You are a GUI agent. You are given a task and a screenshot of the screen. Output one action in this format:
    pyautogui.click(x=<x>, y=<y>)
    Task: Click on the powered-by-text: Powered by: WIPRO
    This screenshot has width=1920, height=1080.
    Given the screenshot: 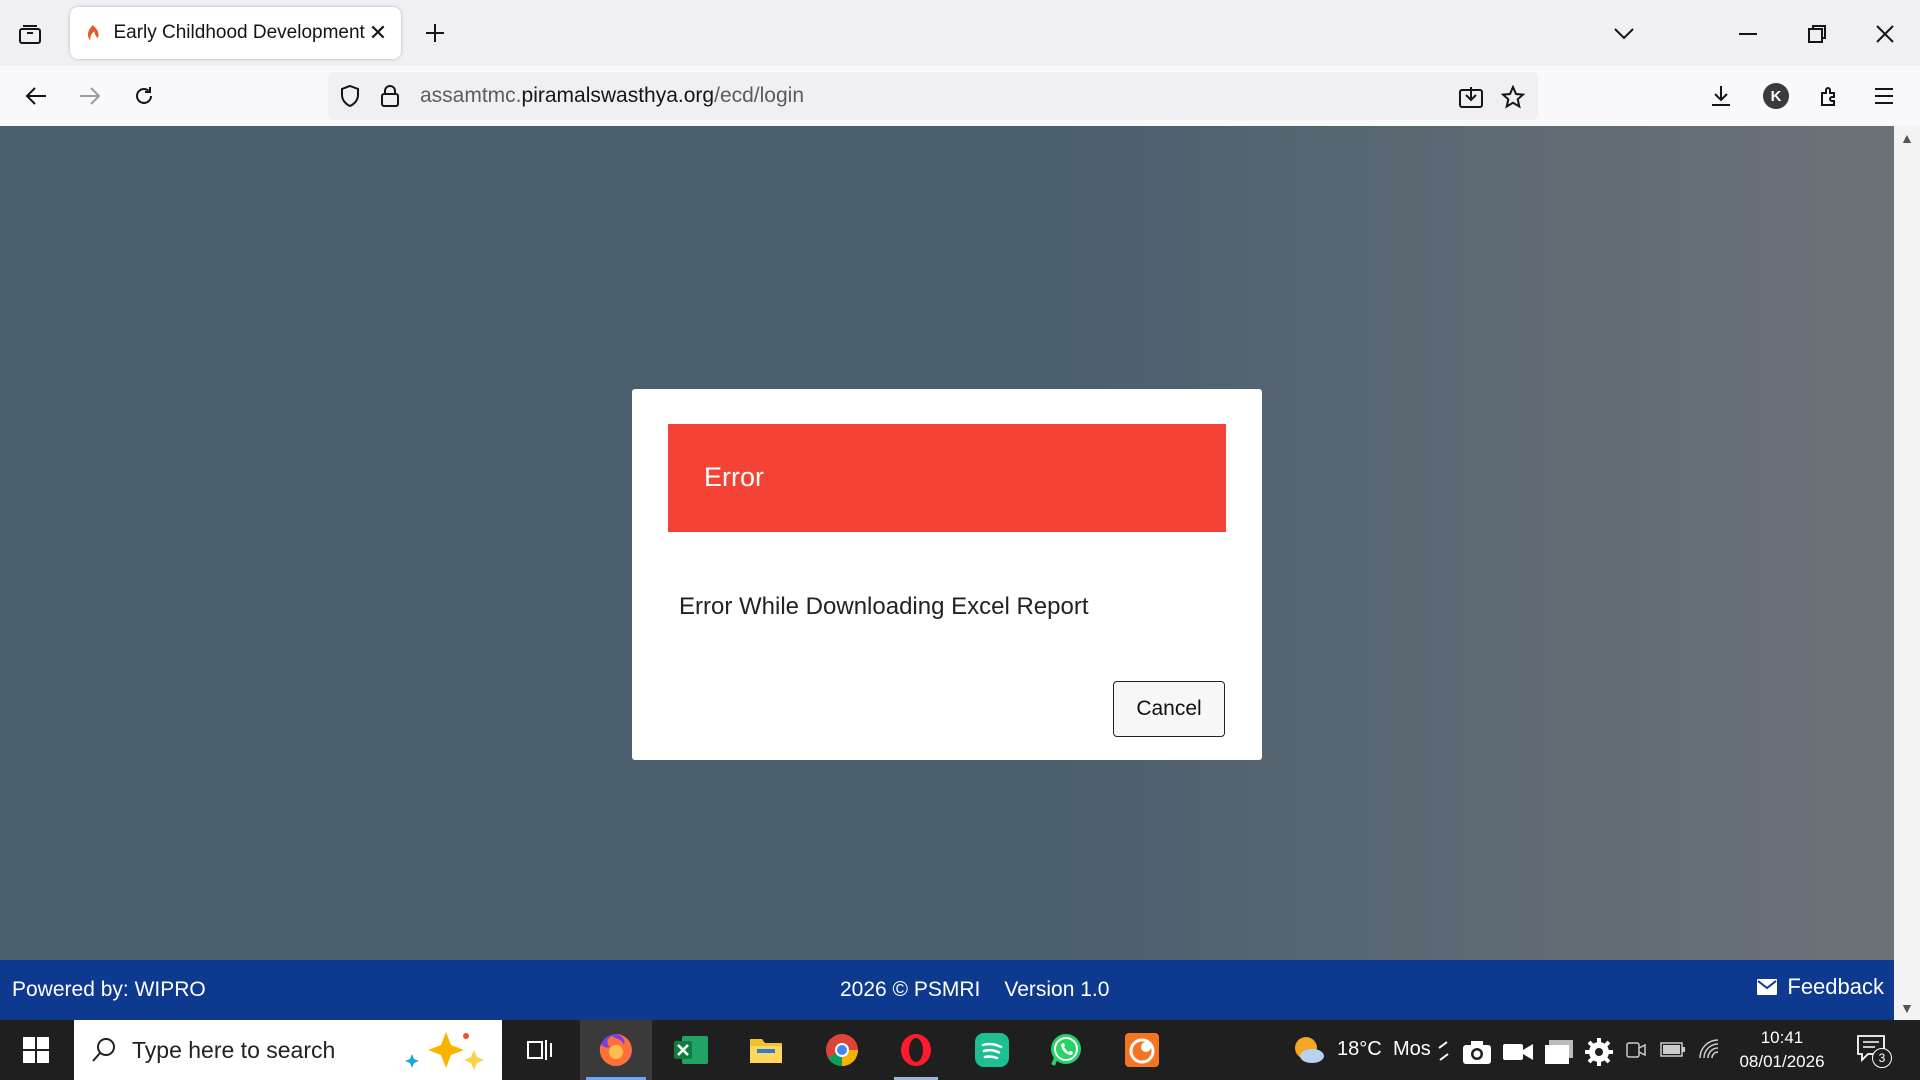 What is the action you would take?
    pyautogui.click(x=109, y=989)
    